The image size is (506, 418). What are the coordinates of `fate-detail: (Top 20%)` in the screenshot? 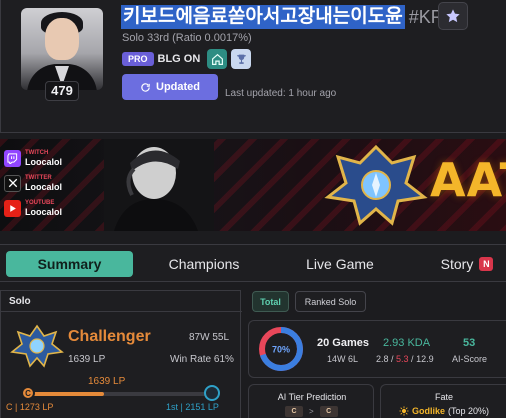 It's located at (469, 411).